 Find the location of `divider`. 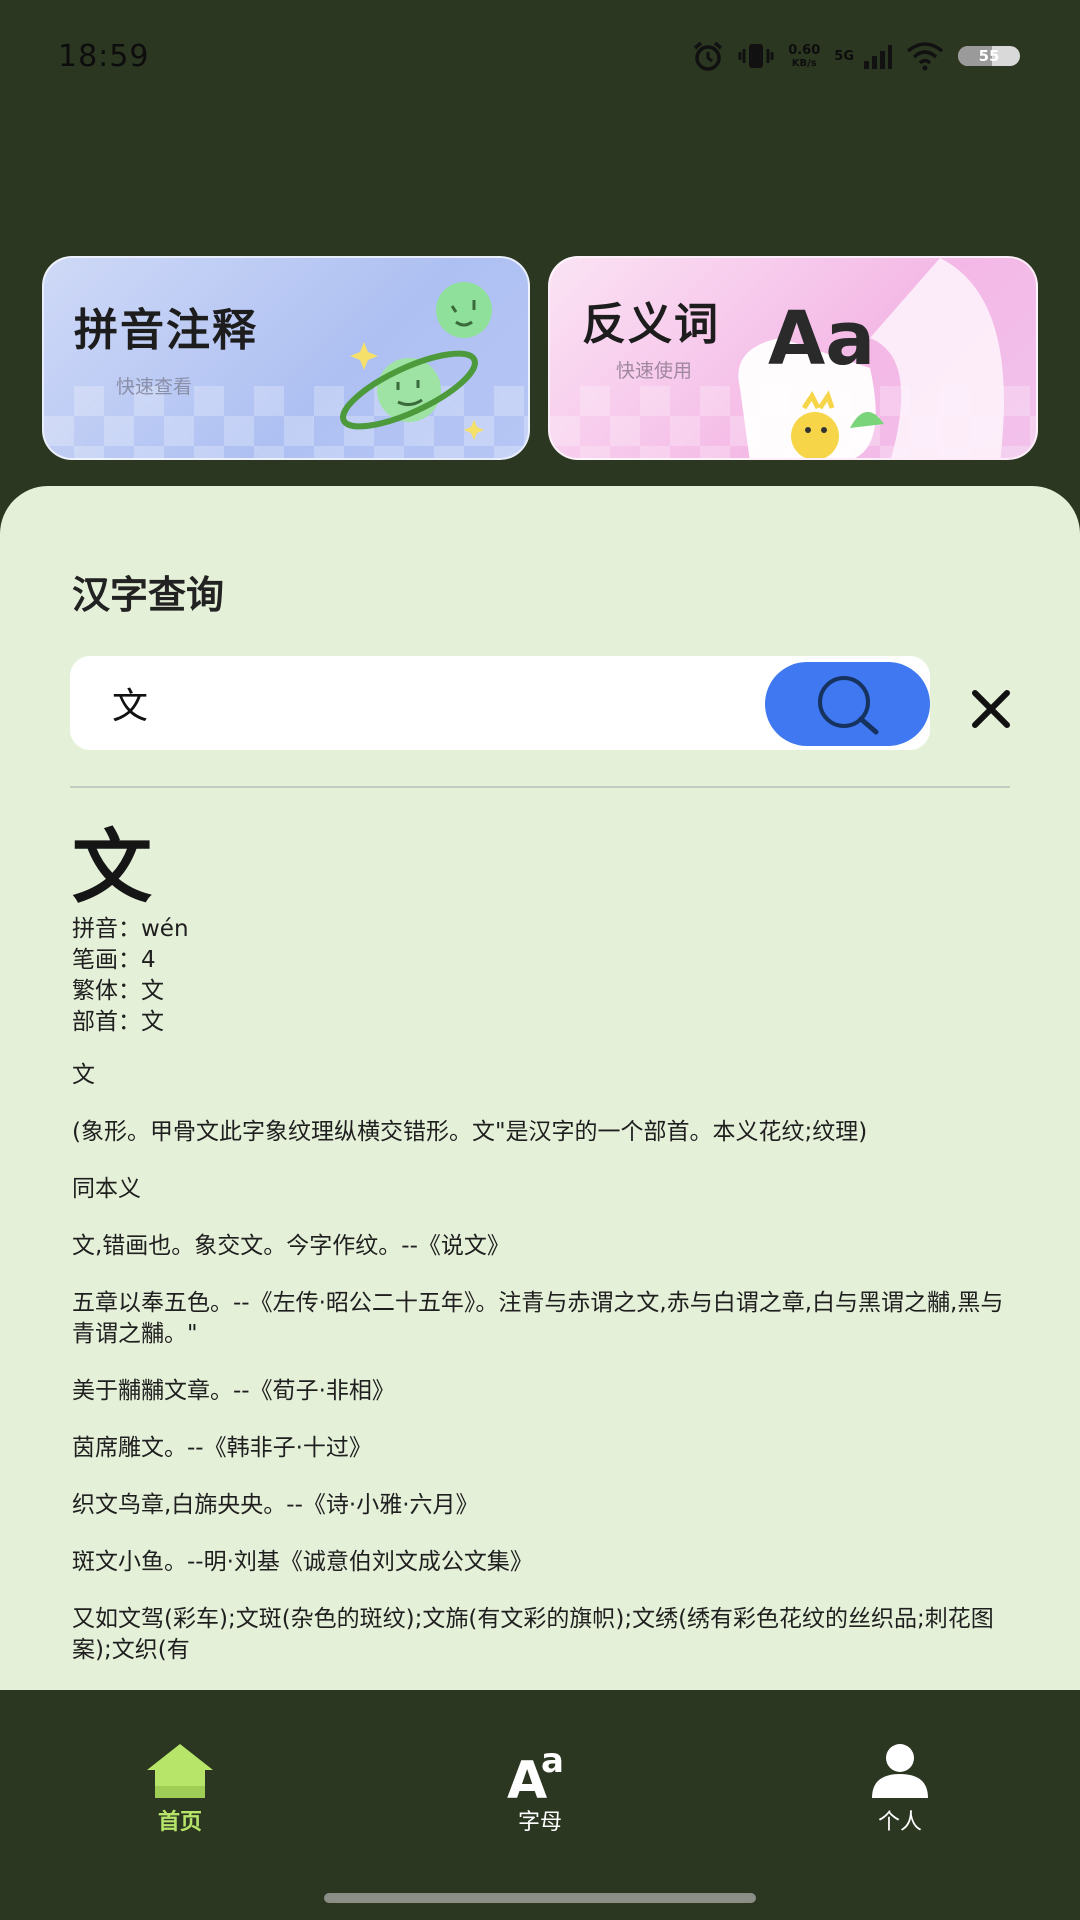

divider is located at coordinates (540, 787).